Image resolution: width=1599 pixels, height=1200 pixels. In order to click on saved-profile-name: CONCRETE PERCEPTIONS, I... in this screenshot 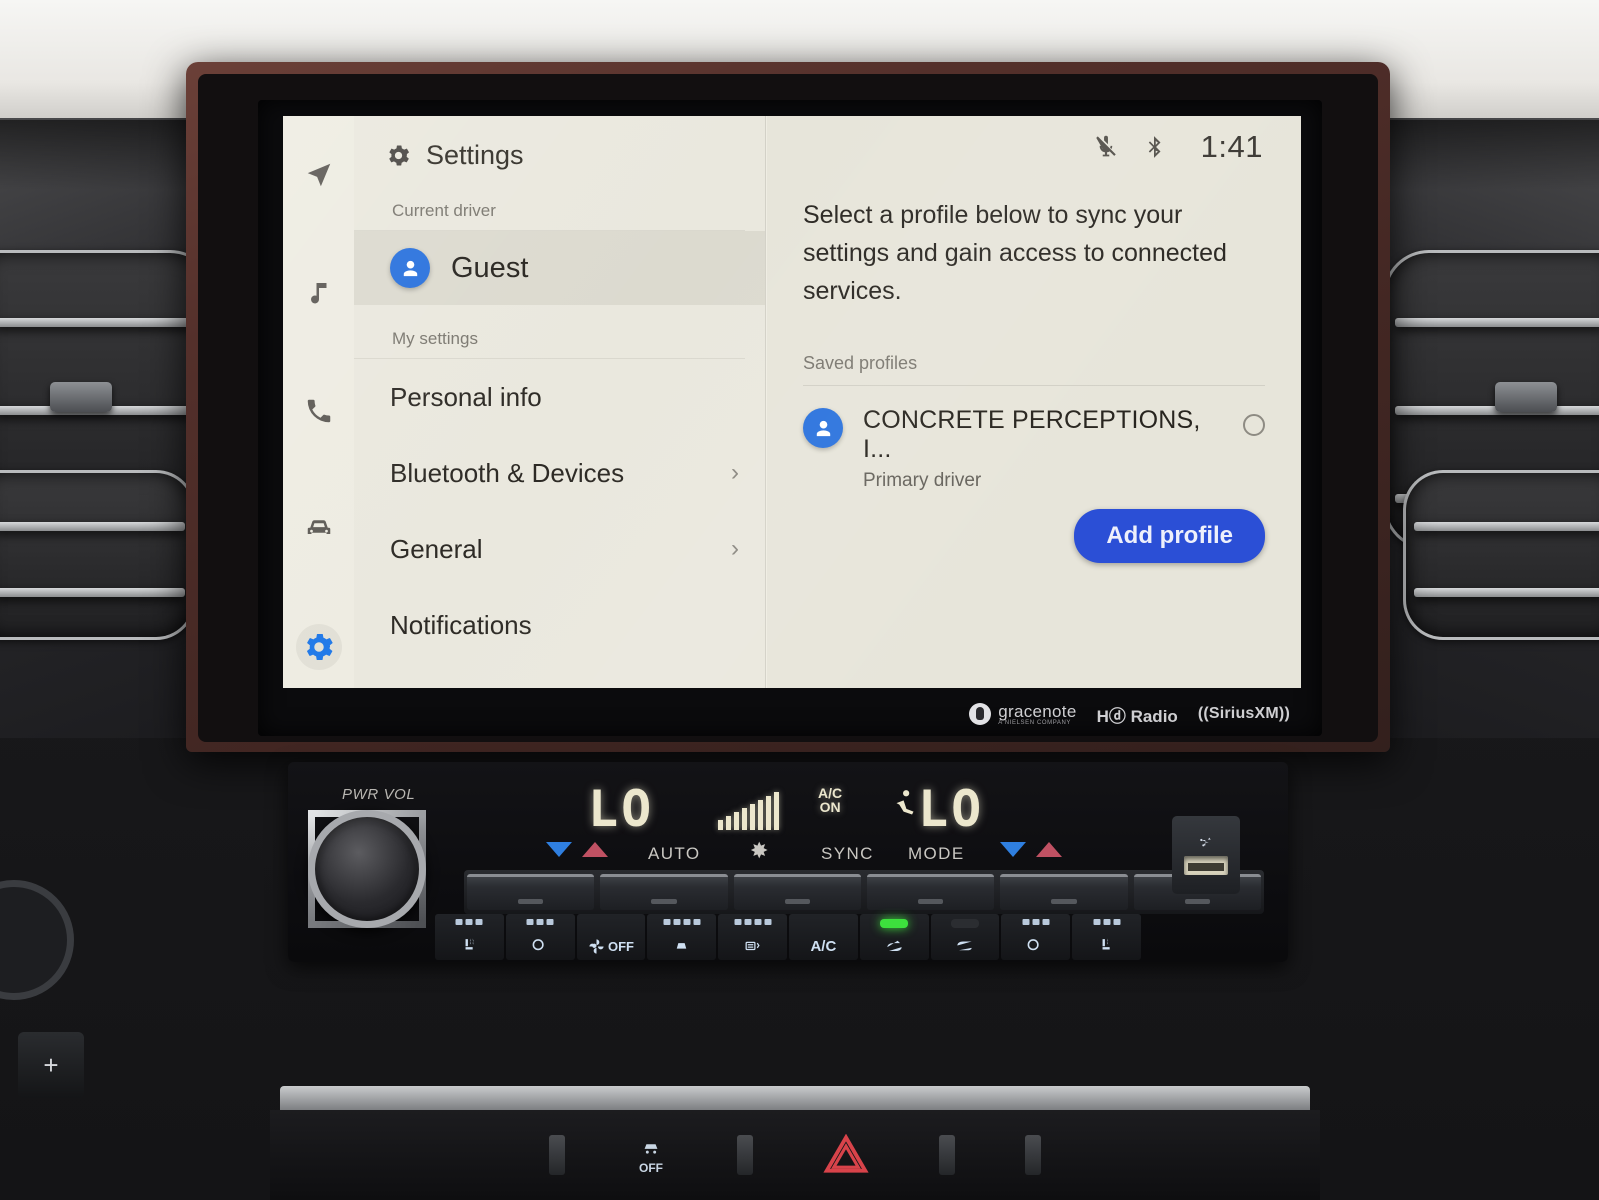, I will do `click(1032, 434)`.